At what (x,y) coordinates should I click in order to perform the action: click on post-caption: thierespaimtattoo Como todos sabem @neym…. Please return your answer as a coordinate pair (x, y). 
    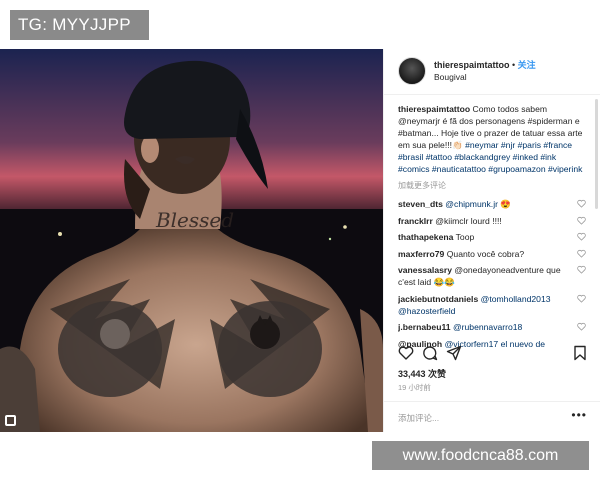
    Looking at the image, I should click on (493, 139).